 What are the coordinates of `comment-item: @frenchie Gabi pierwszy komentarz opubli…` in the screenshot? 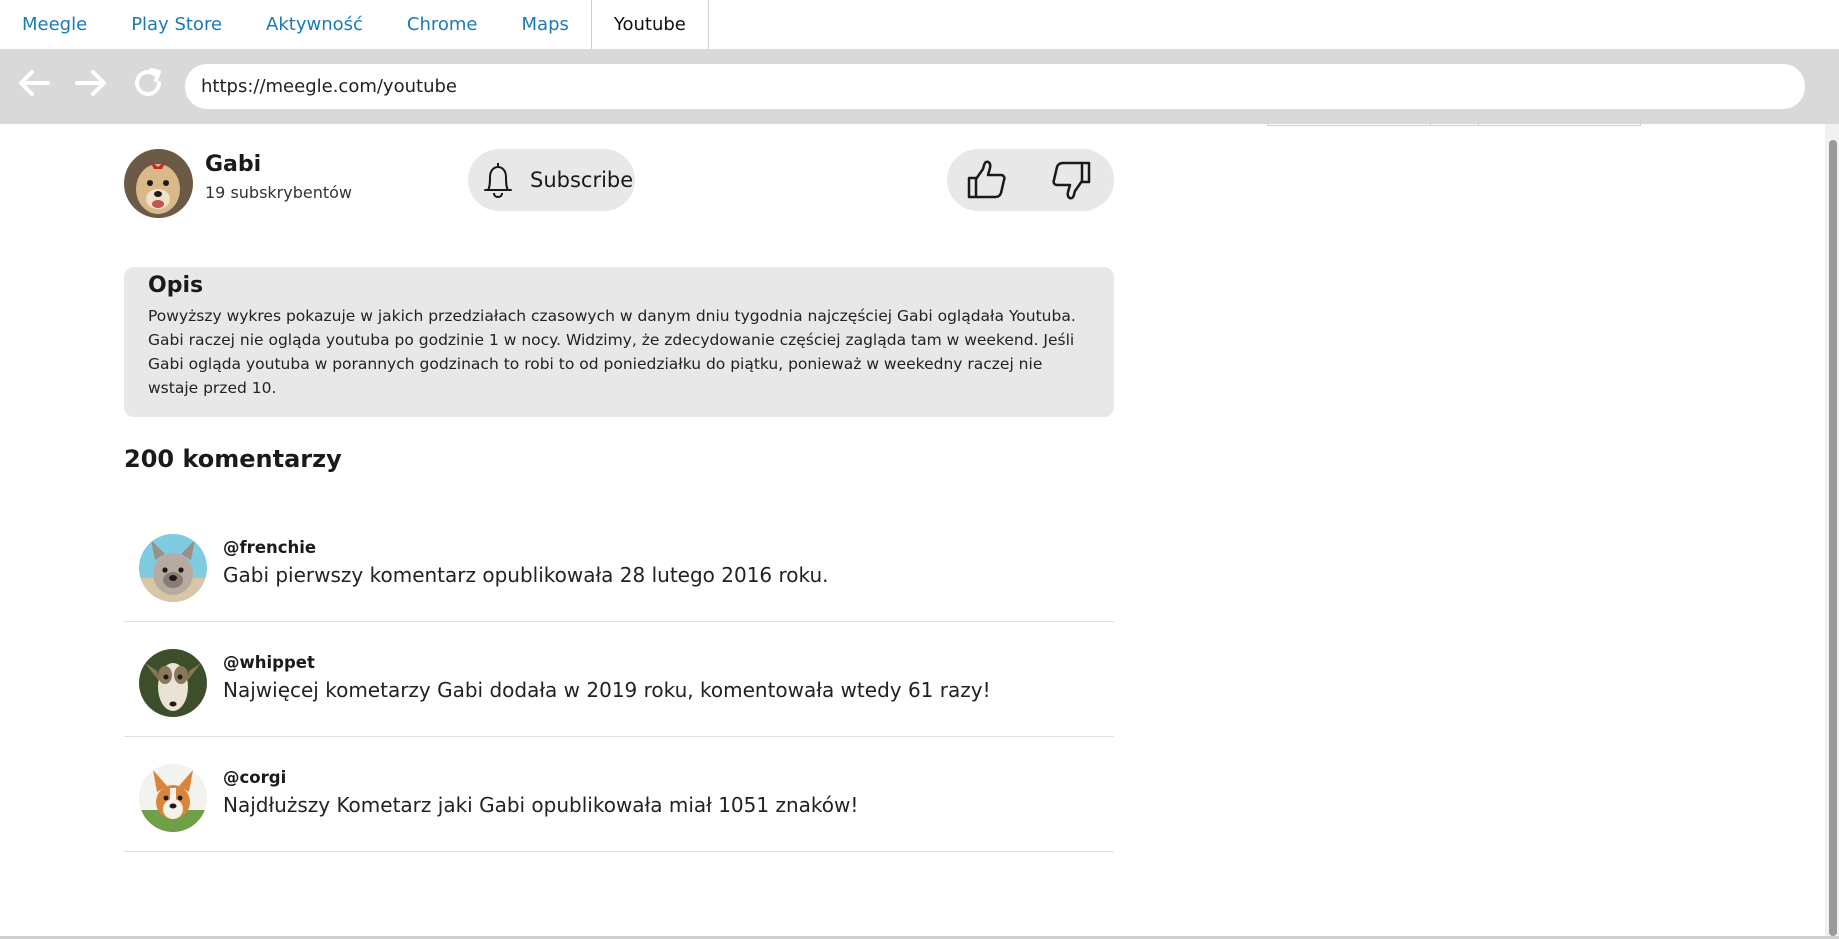 It's located at (619, 564).